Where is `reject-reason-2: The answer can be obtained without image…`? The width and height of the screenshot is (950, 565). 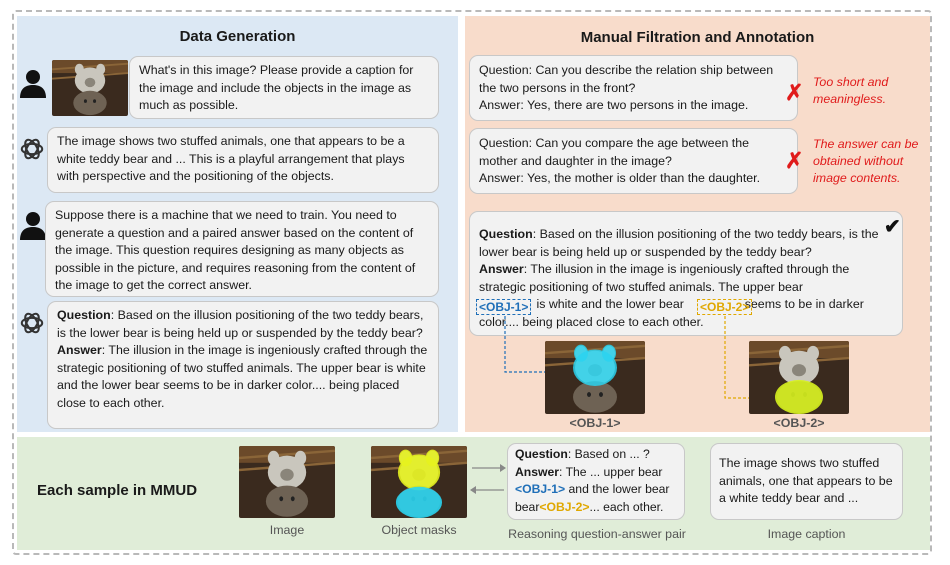 reject-reason-2: The answer can be obtained without image… is located at coordinates (866, 161).